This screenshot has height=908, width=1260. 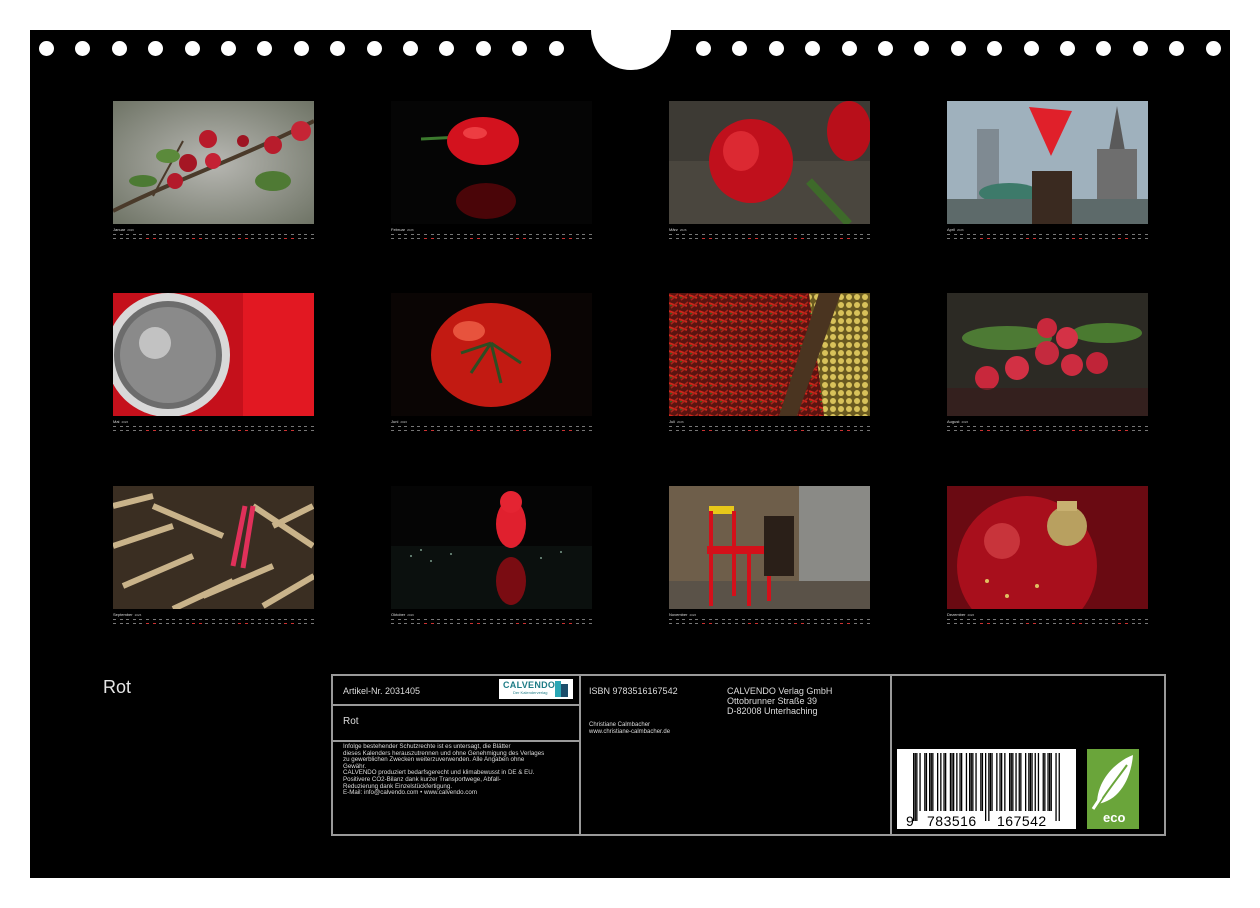 I want to click on red-tulip-image, so click(x=769, y=162).